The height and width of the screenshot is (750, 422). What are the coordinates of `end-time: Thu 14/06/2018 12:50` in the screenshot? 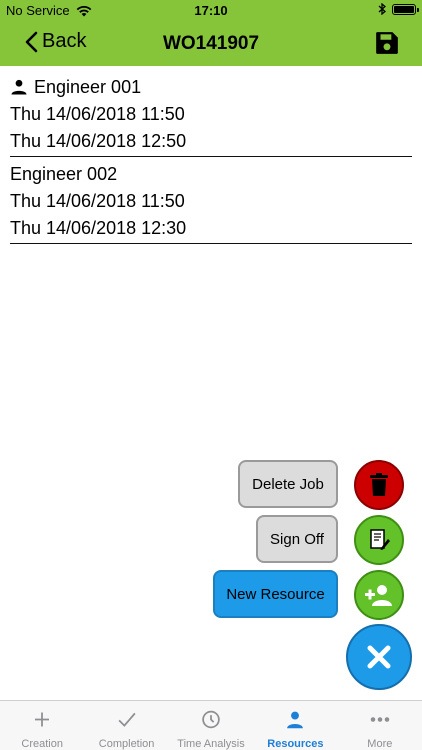 It's located at (98, 141).